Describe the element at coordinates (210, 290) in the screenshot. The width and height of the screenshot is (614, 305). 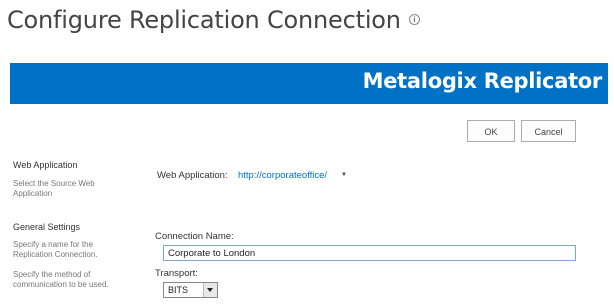
I see `select-arrow-icon` at that location.